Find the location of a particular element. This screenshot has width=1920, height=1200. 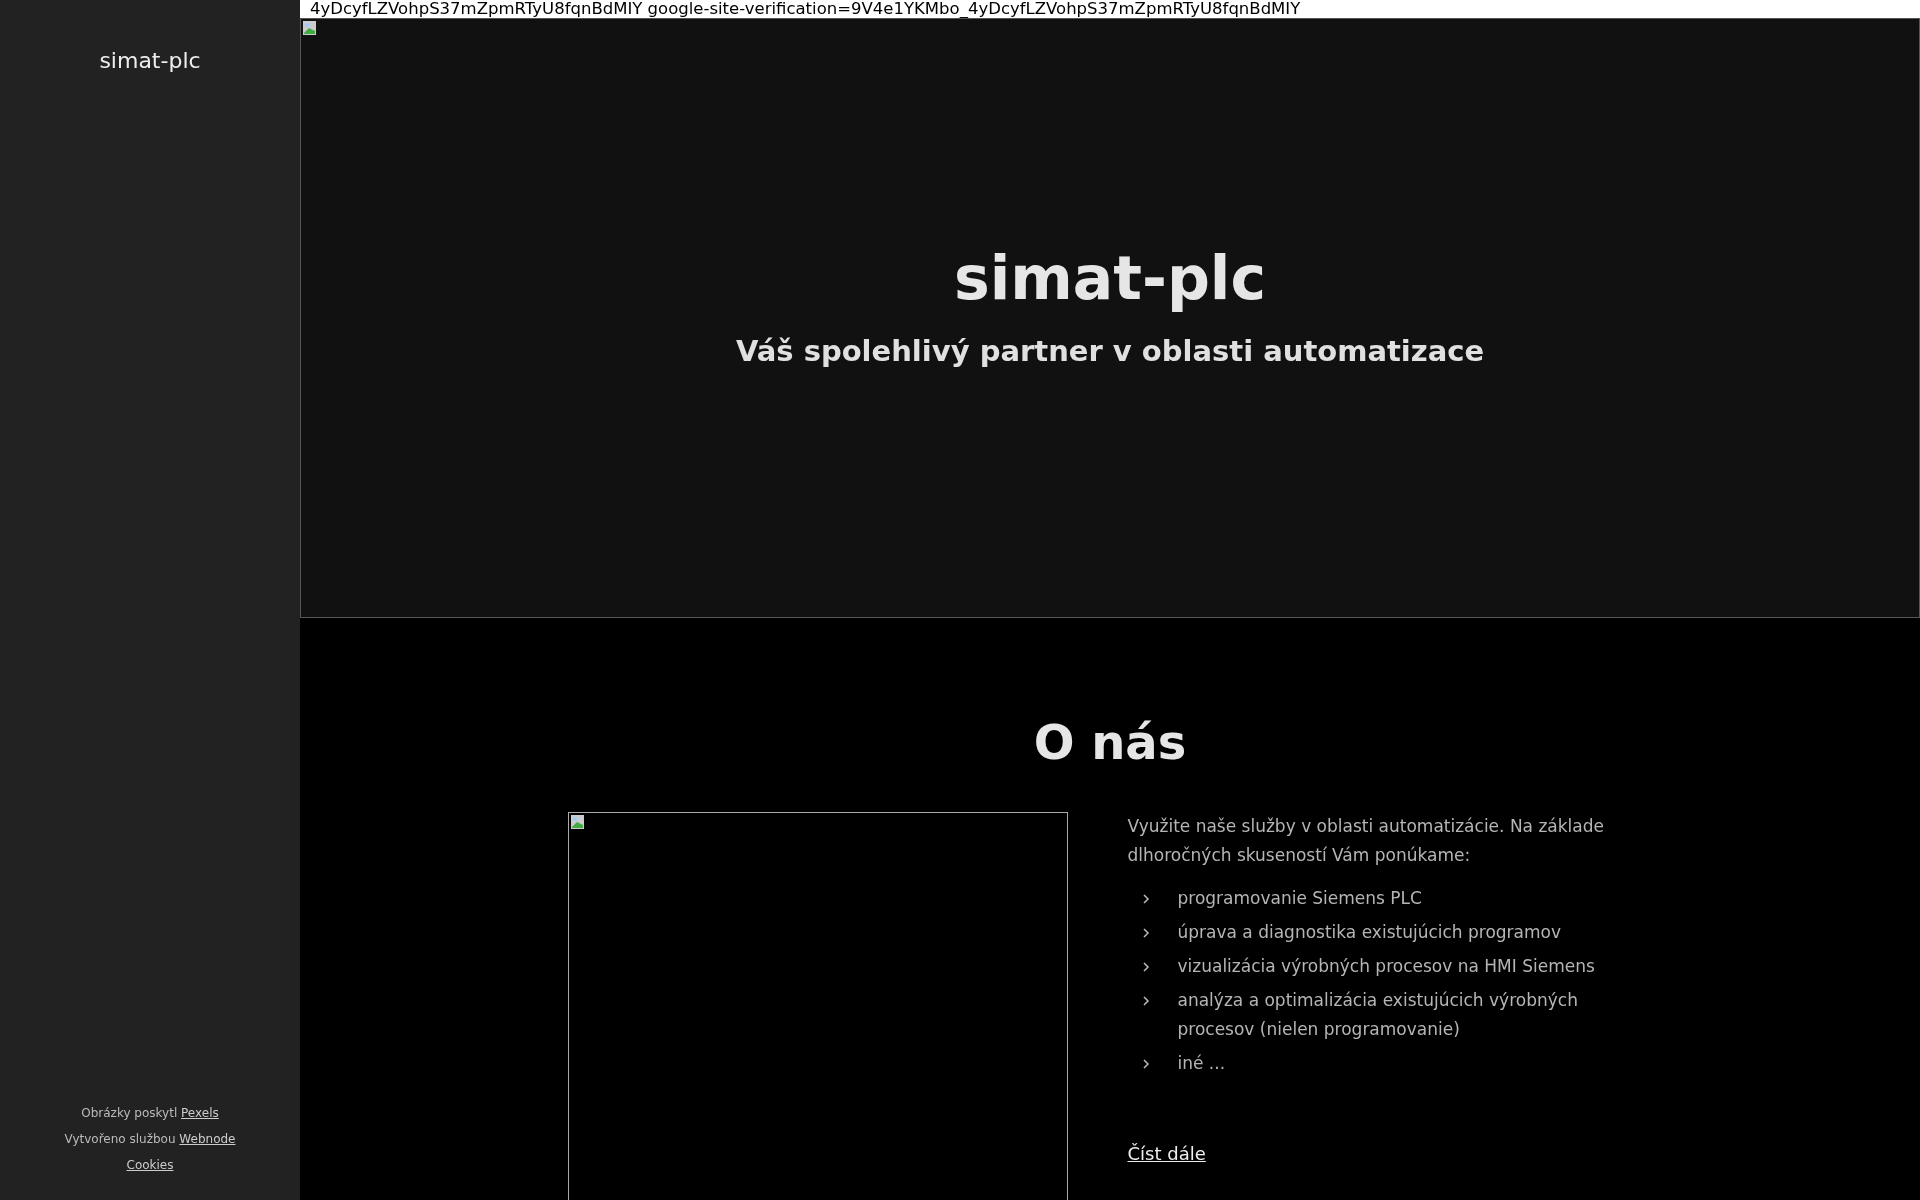

service-item: programovanie Siemens PLC is located at coordinates (1299, 898).